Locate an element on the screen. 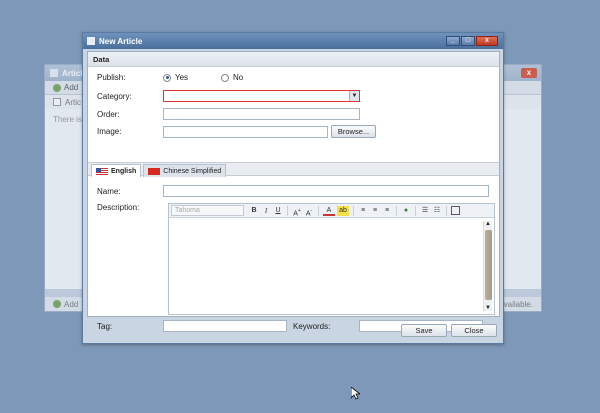 This screenshot has height=413, width=600. background-footer-status: available. is located at coordinates (516, 304).